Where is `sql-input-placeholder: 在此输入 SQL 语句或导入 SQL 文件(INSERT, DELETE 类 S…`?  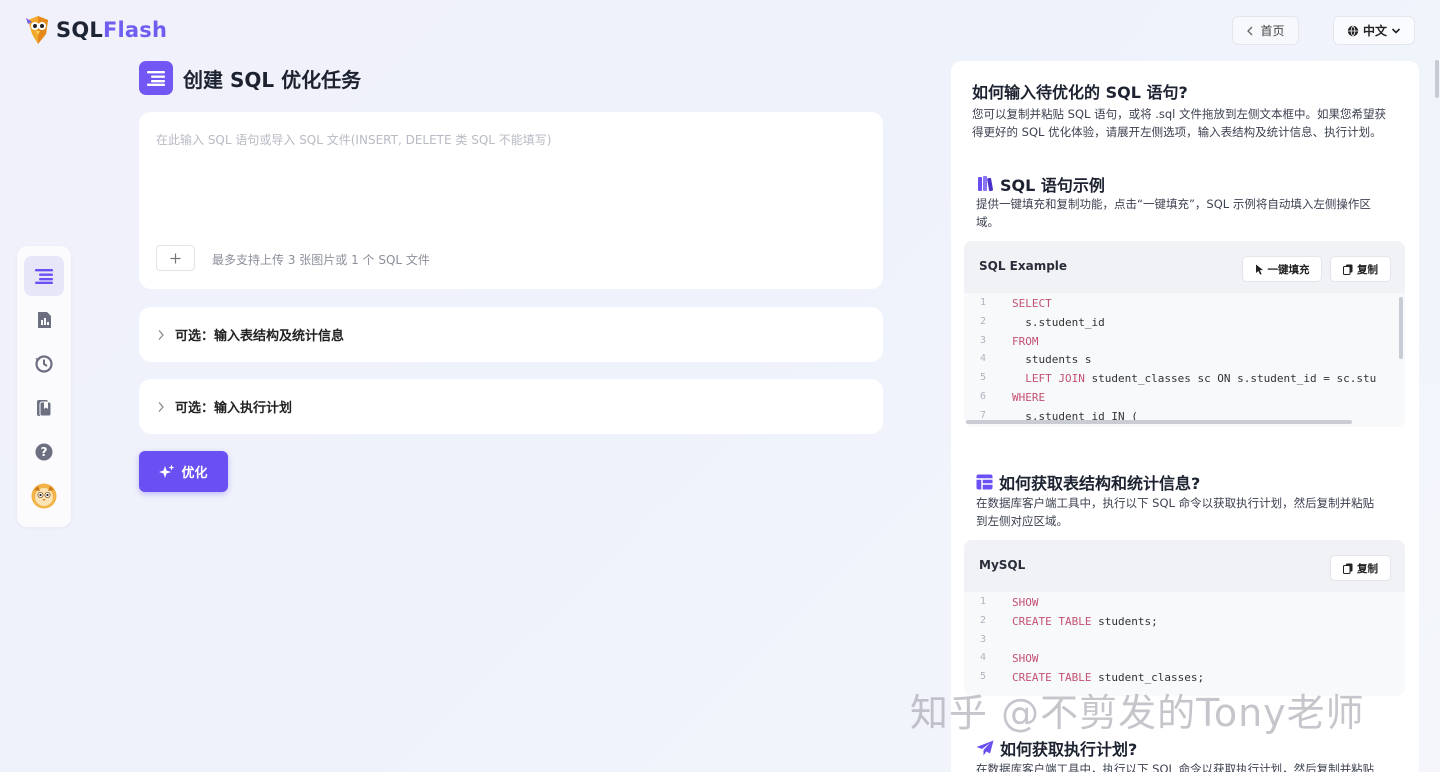
sql-input-placeholder: 在此输入 SQL 语句或导入 SQL 文件(INSERT, DELETE 类 S… is located at coordinates (353, 139).